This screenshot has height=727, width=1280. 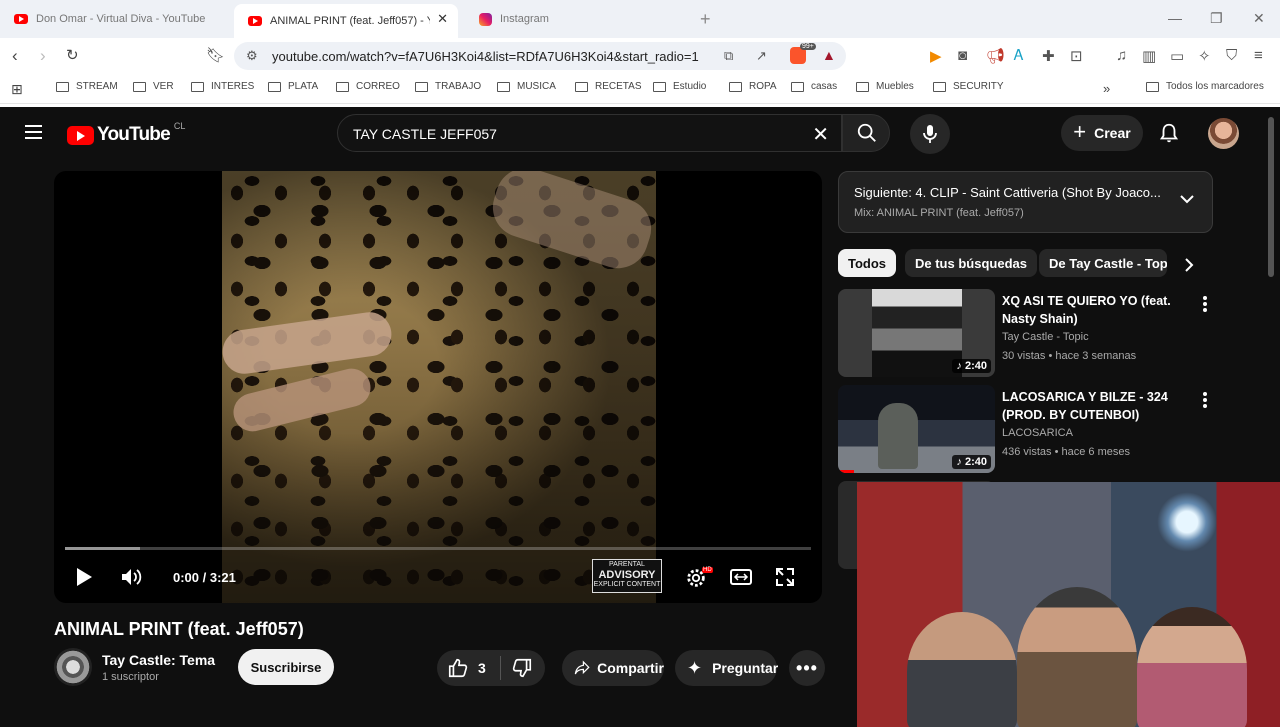 What do you see at coordinates (1121, 55) in the screenshot?
I see `music-icon: ♫` at bounding box center [1121, 55].